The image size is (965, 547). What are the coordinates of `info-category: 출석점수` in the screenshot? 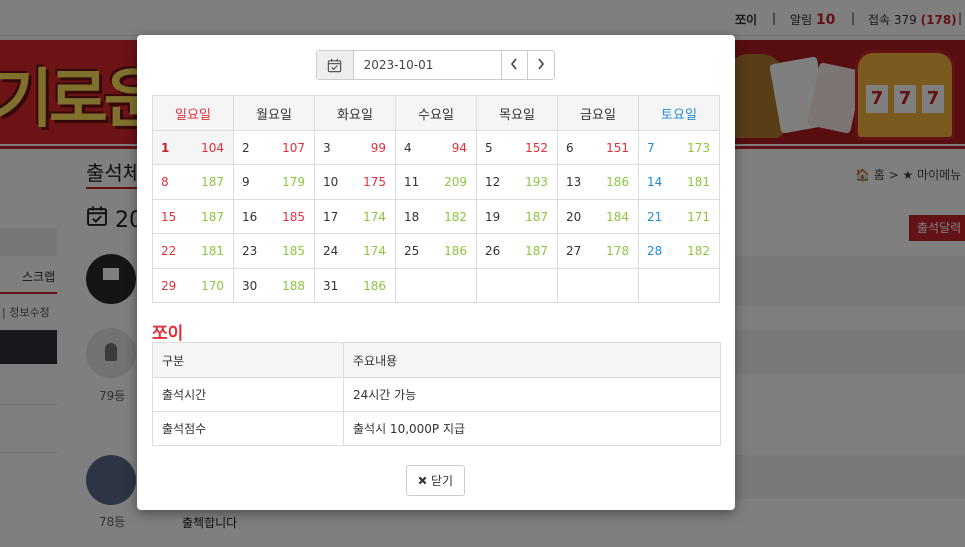 It's located at (248, 428).